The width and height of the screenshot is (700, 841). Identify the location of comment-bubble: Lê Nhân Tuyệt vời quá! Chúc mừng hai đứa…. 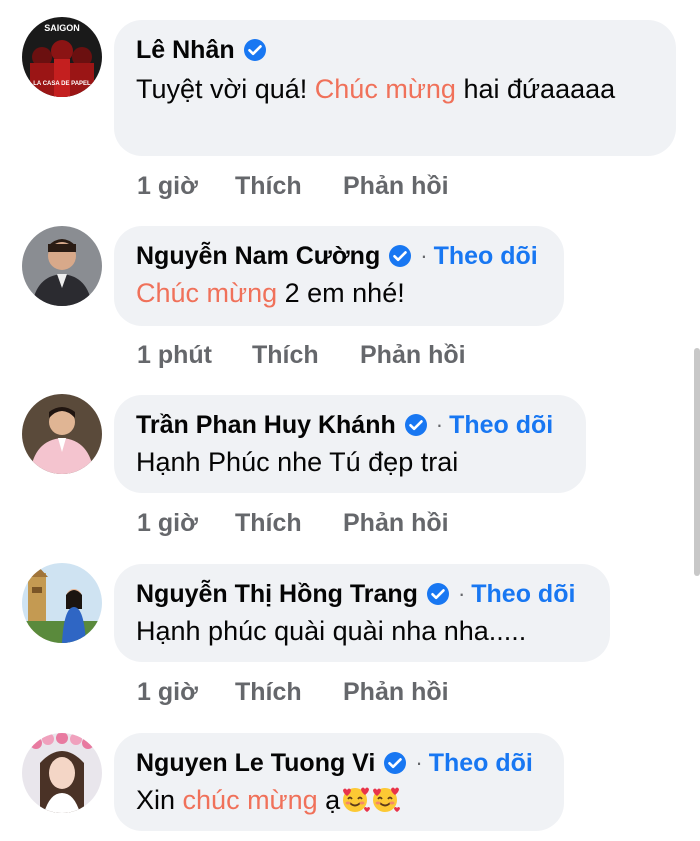
(395, 88).